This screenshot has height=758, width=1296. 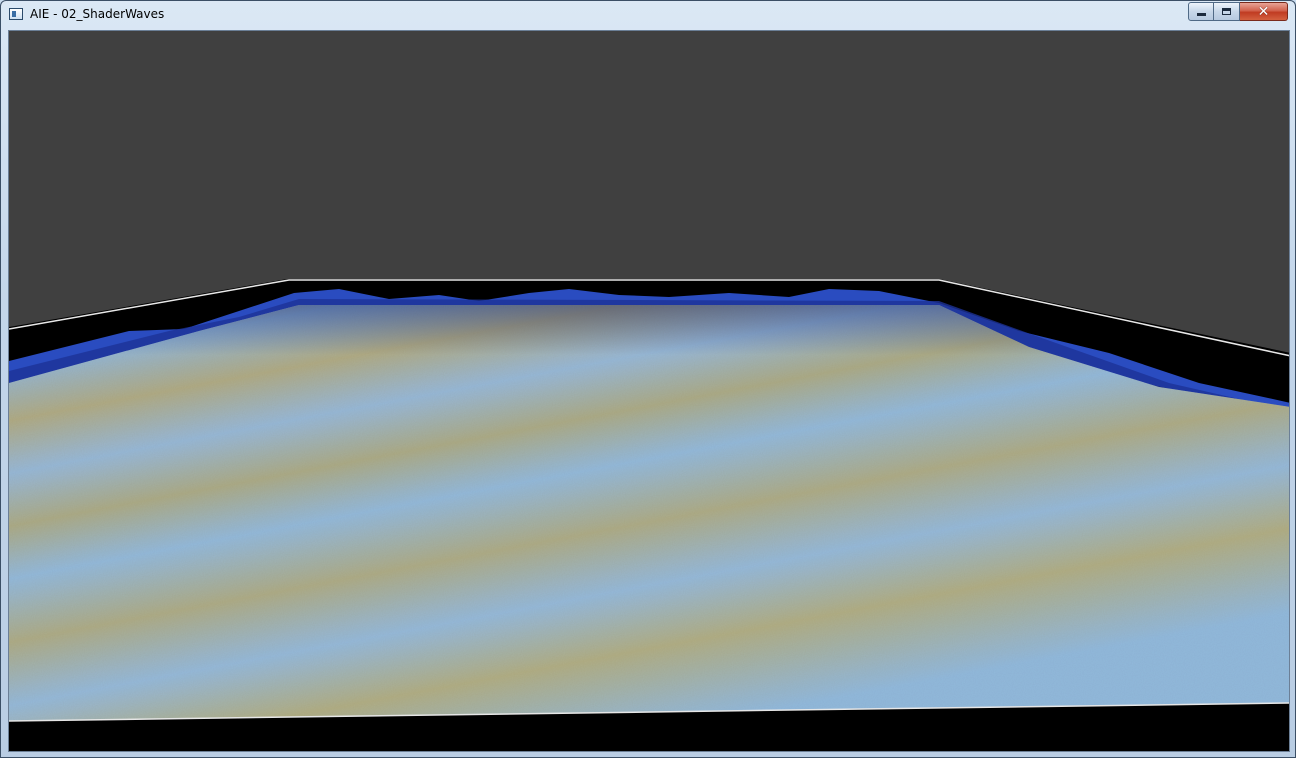 I want to click on title-bar: AIE - 02_ShaderWaves ✕, so click(x=648, y=15).